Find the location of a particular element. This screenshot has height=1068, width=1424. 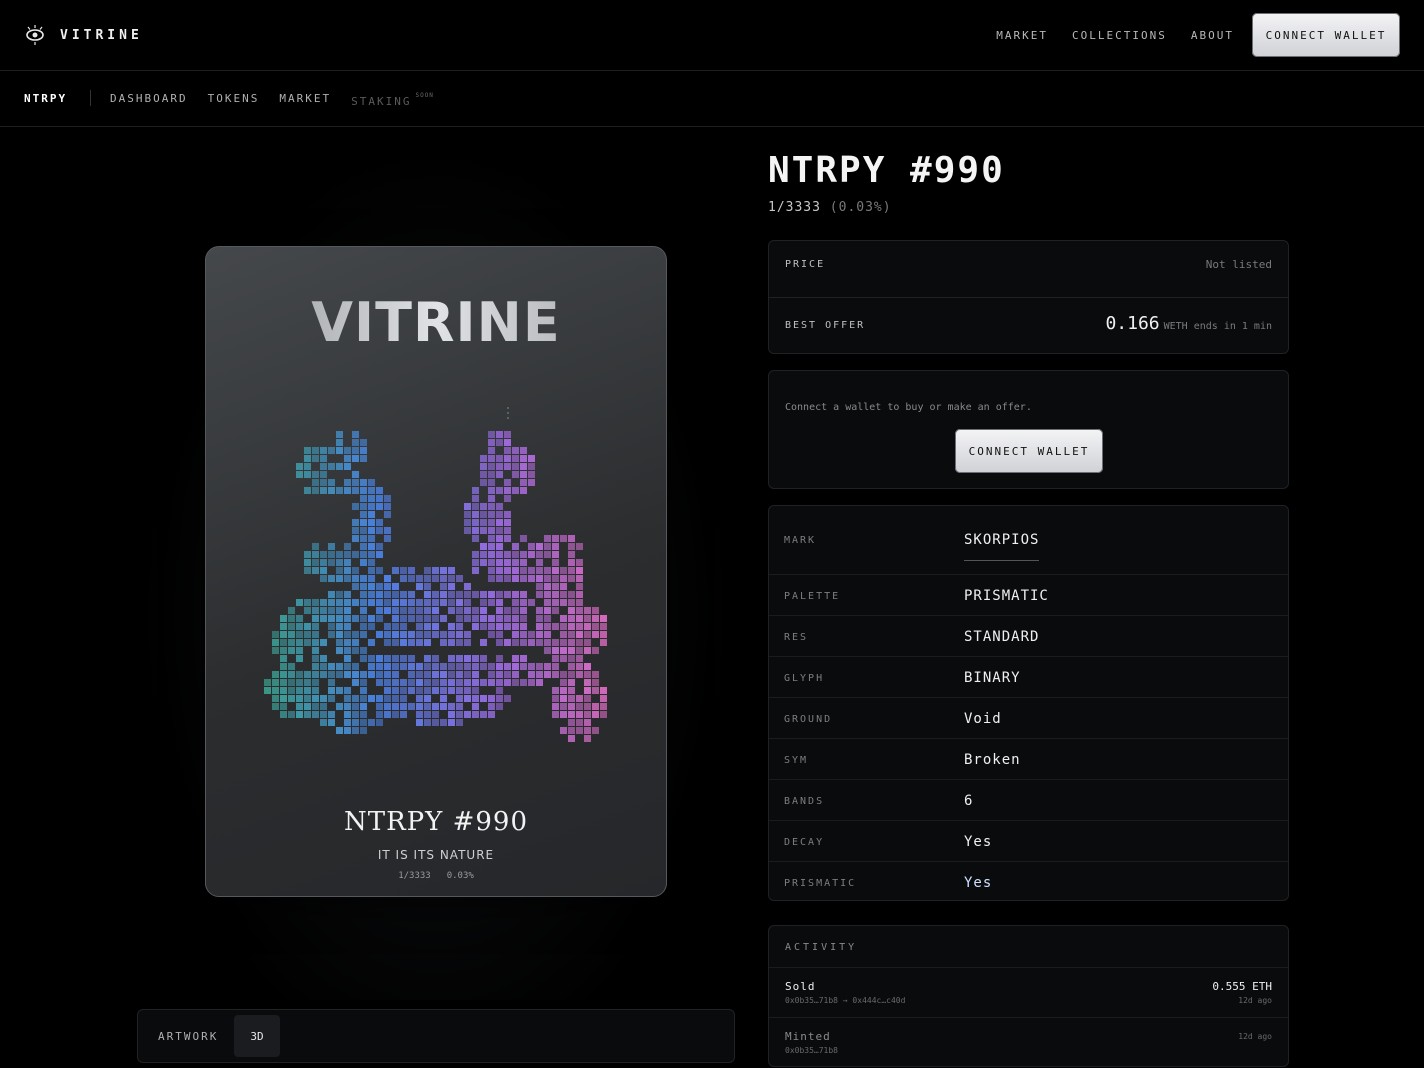

view-artwork-button: ARTWORK is located at coordinates (188, 1036).